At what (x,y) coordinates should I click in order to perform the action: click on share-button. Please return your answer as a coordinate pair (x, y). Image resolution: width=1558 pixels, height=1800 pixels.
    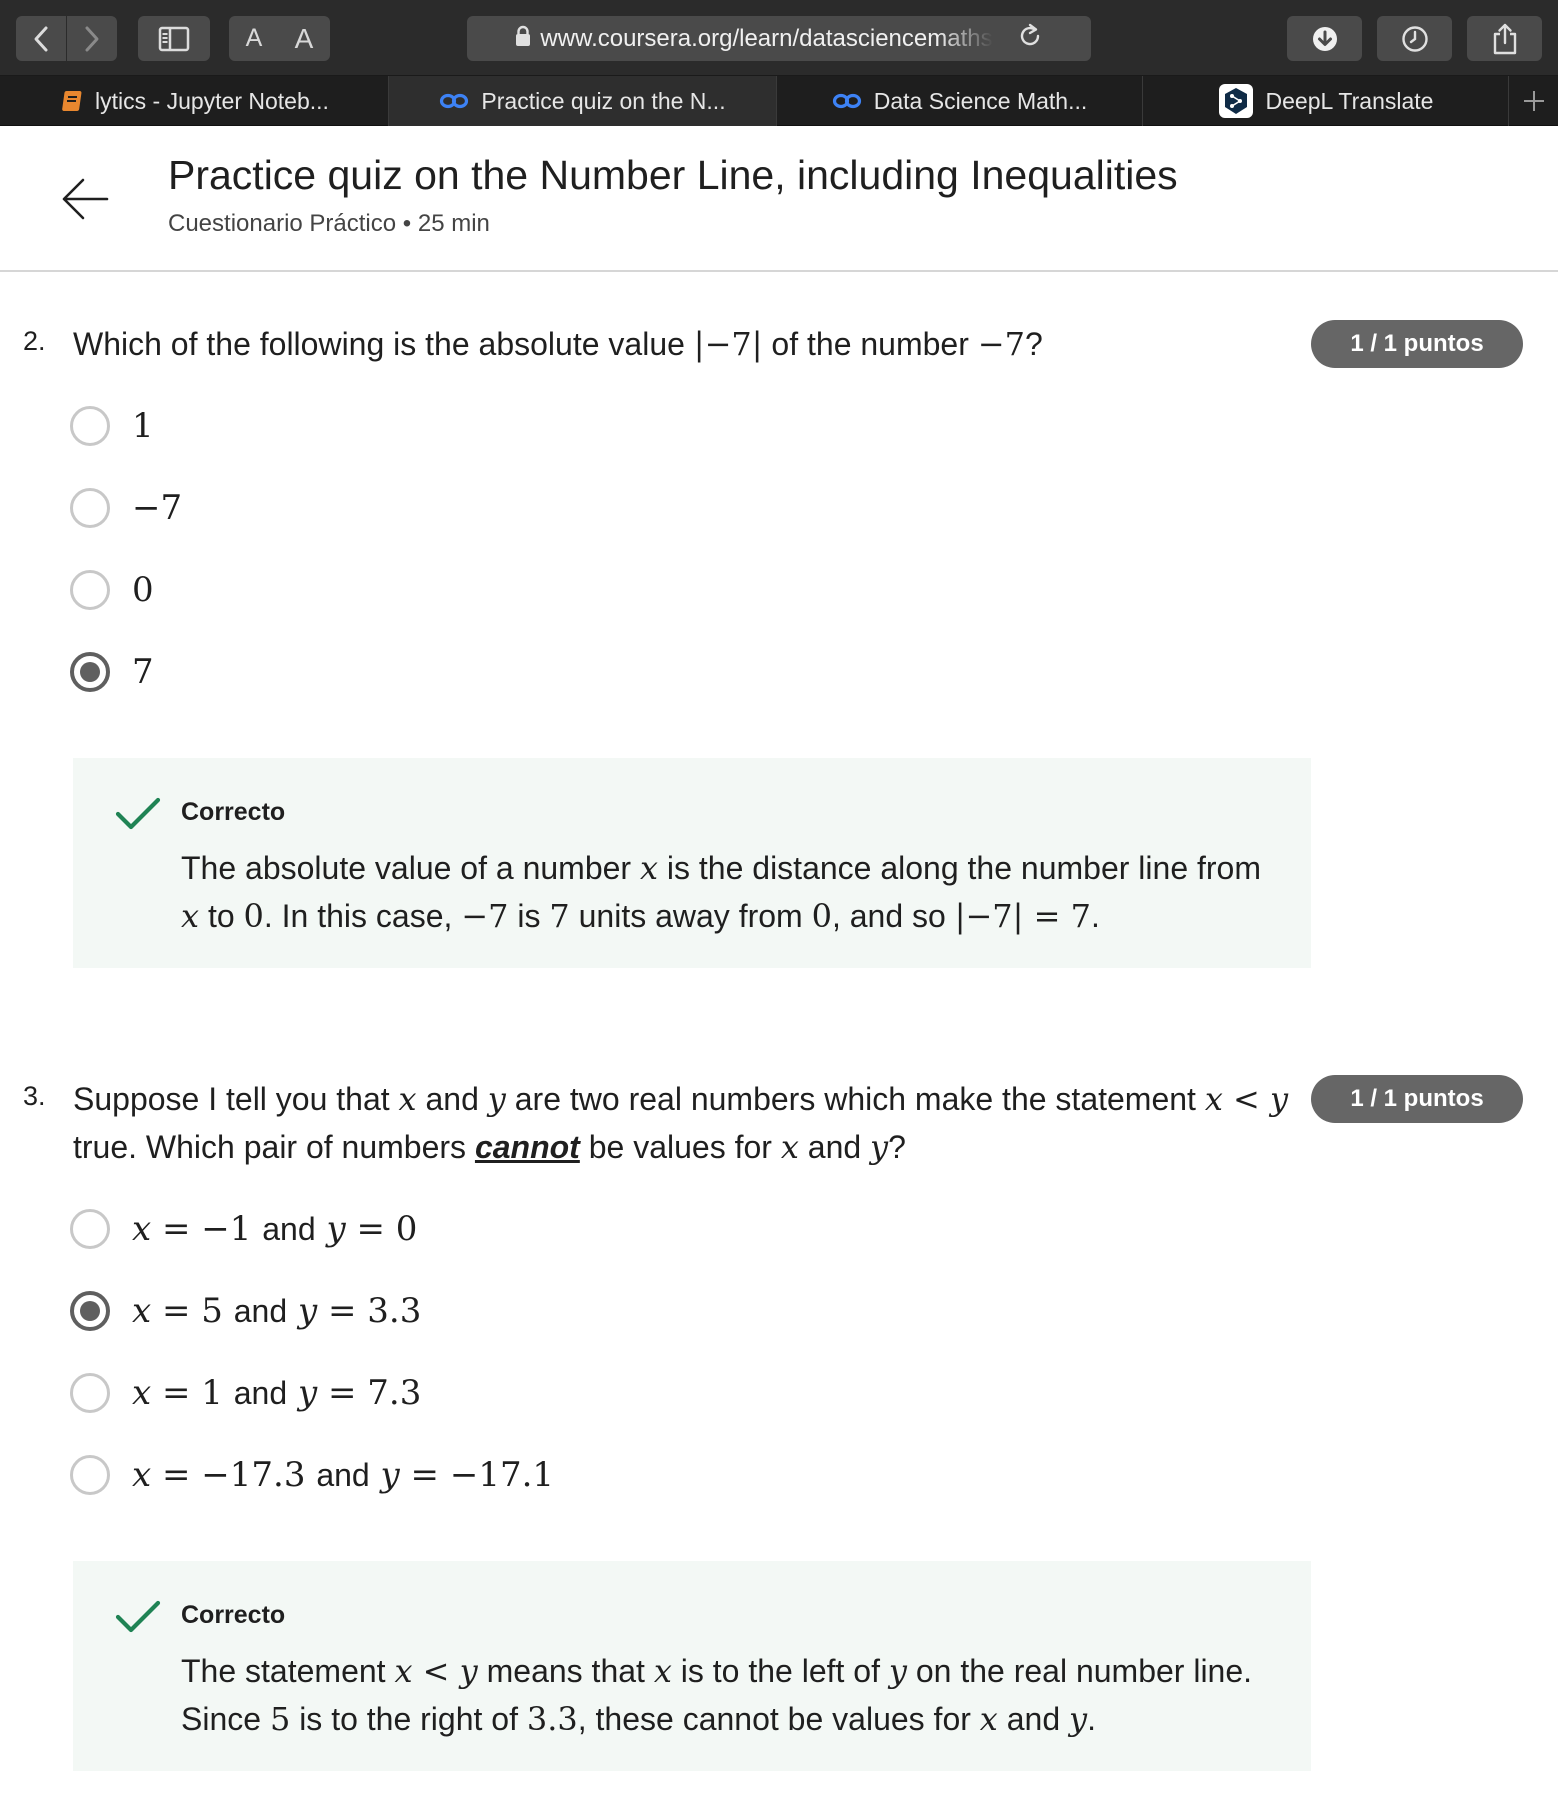
    Looking at the image, I should click on (1504, 38).